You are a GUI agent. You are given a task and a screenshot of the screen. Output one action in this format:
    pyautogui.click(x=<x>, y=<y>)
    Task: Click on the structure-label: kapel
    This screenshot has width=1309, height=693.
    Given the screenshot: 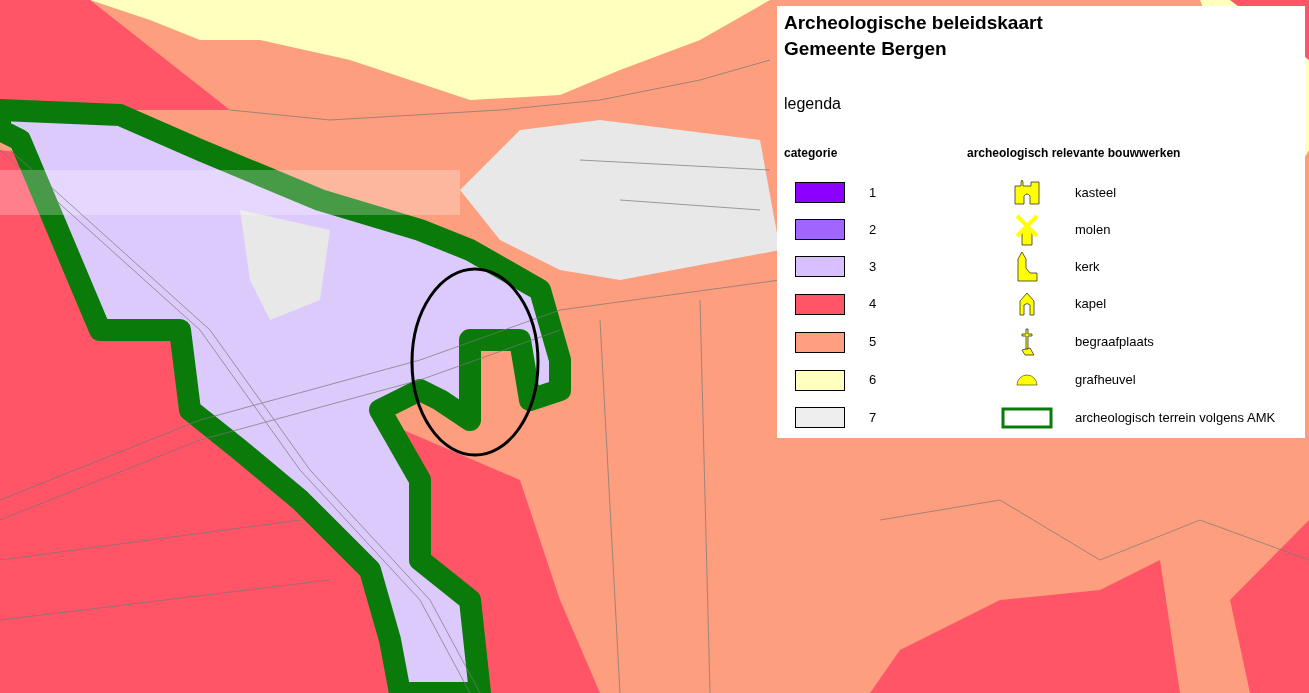 What is the action you would take?
    pyautogui.click(x=1091, y=304)
    